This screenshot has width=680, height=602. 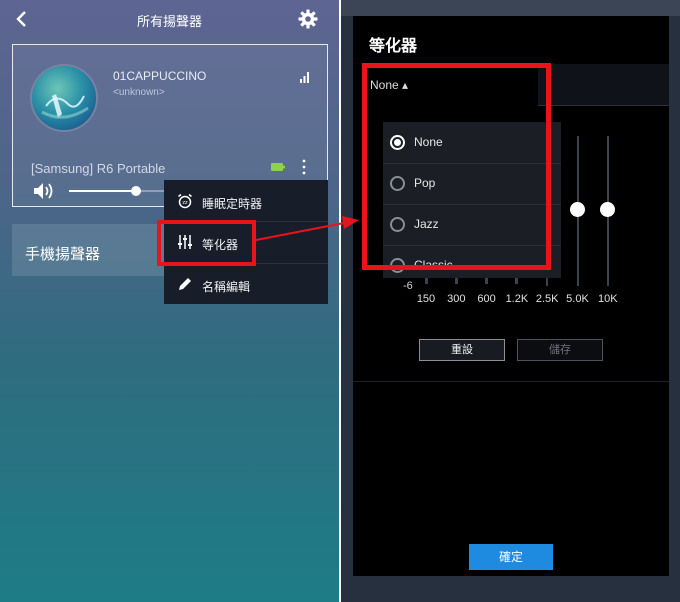 I want to click on more-vertical-icon, so click(x=304, y=167).